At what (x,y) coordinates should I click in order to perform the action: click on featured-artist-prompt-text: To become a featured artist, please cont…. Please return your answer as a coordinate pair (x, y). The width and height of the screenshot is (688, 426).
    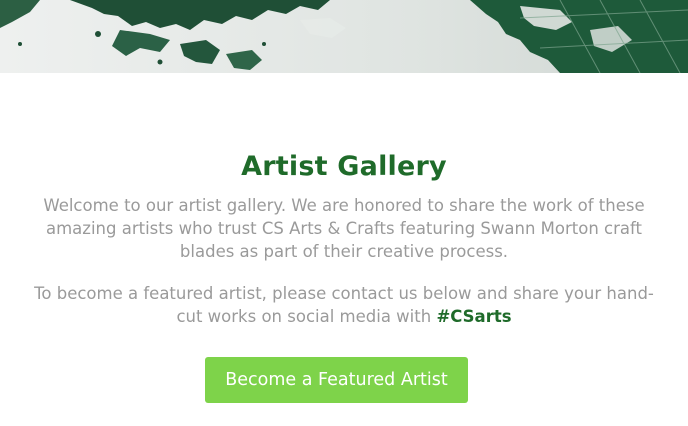
    Looking at the image, I should click on (344, 305).